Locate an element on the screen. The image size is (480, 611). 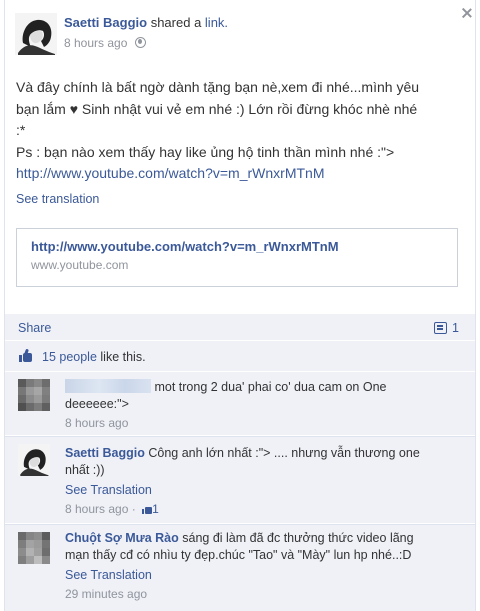
like-icon is located at coordinates (147, 509).